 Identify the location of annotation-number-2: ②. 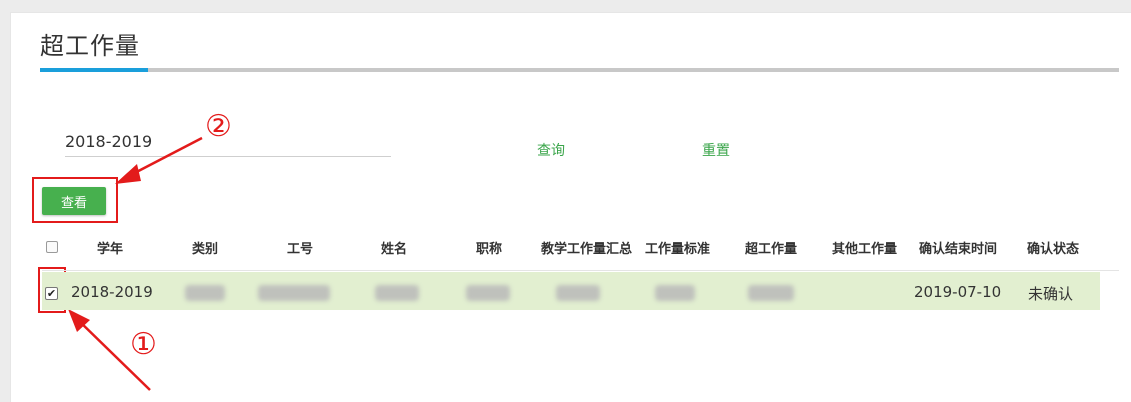
(218, 126).